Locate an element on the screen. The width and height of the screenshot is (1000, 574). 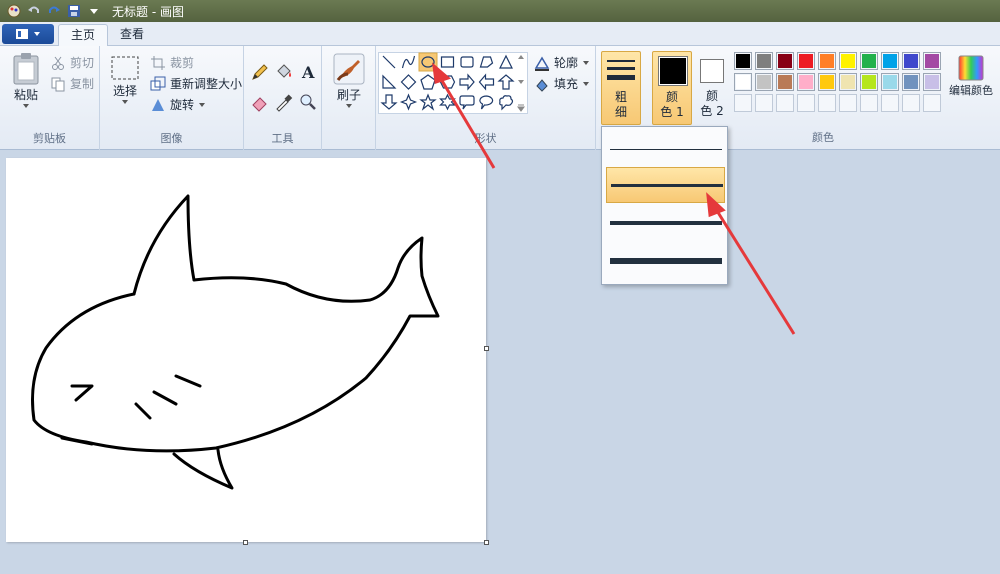
customize-qat-icon is located at coordinates (94, 11).